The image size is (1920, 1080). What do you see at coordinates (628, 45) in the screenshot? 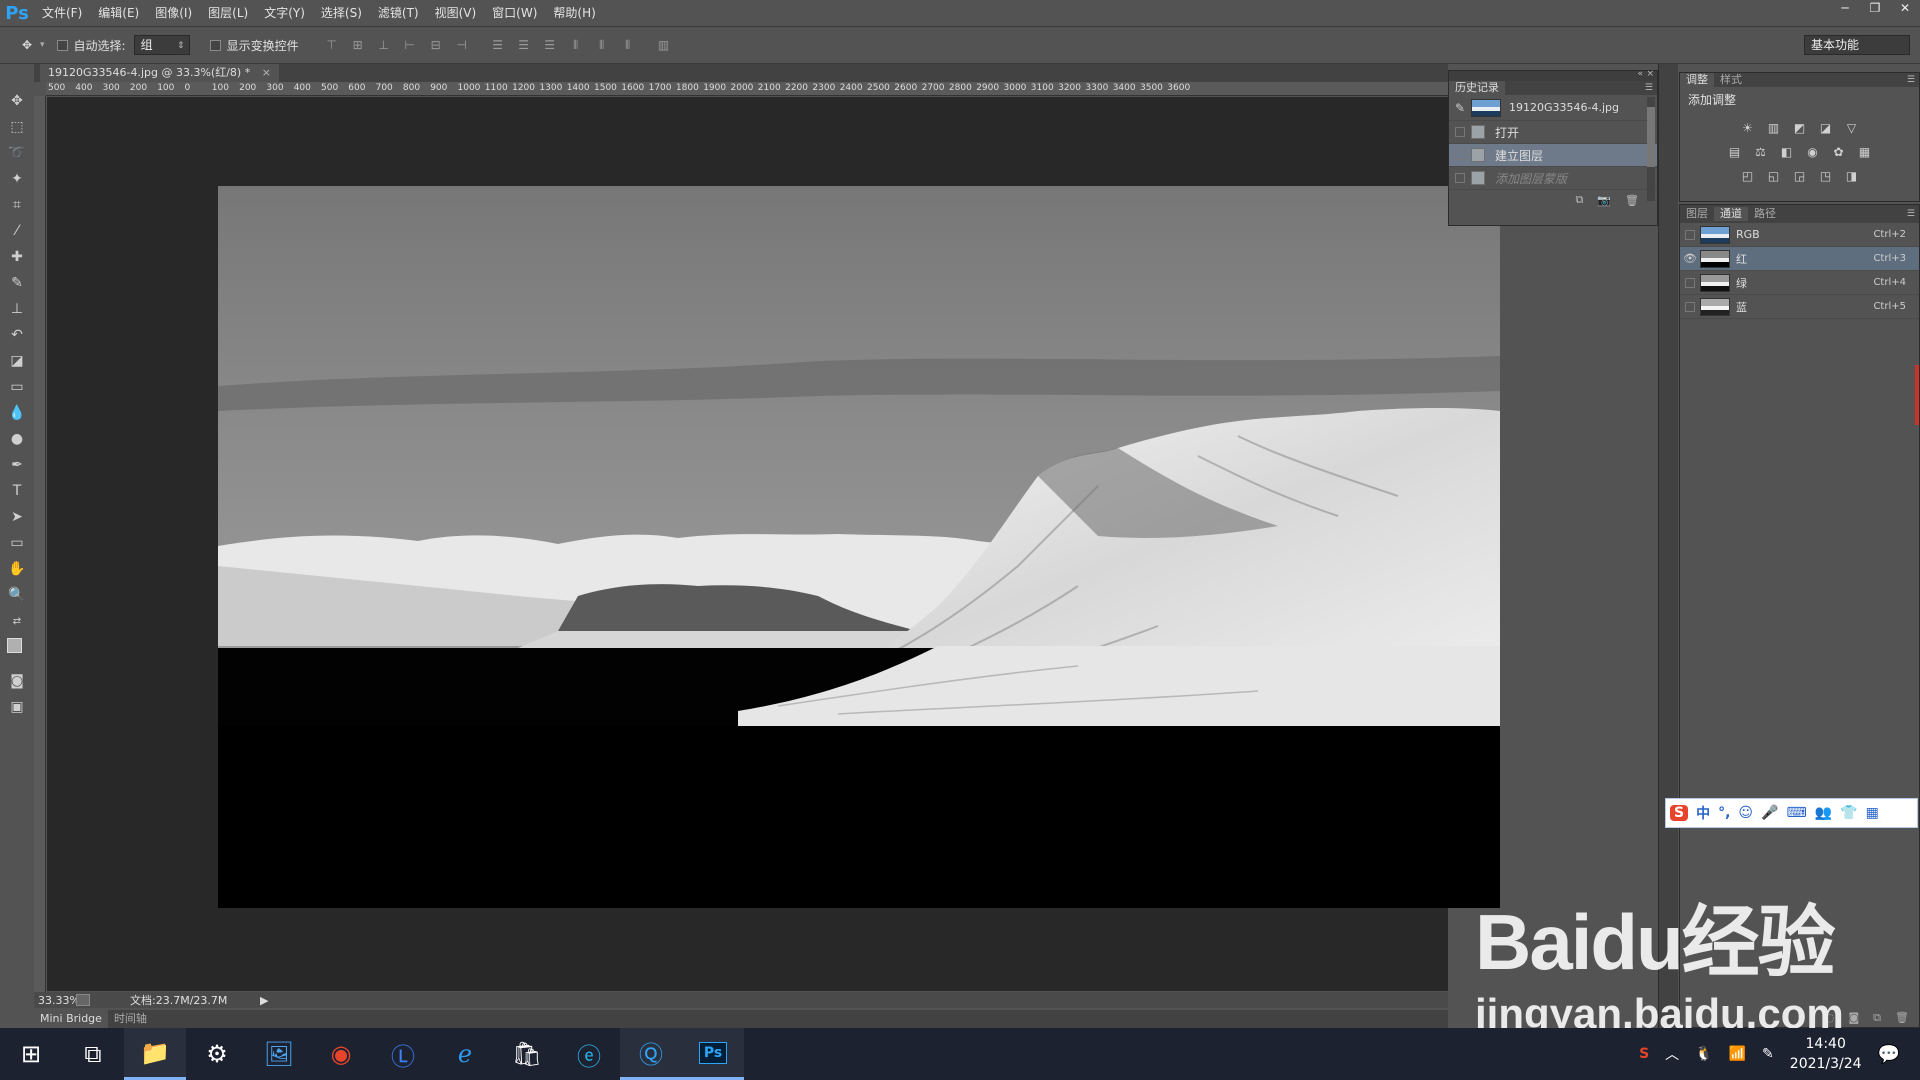
I see `distribute-right-icon: ⫴` at bounding box center [628, 45].